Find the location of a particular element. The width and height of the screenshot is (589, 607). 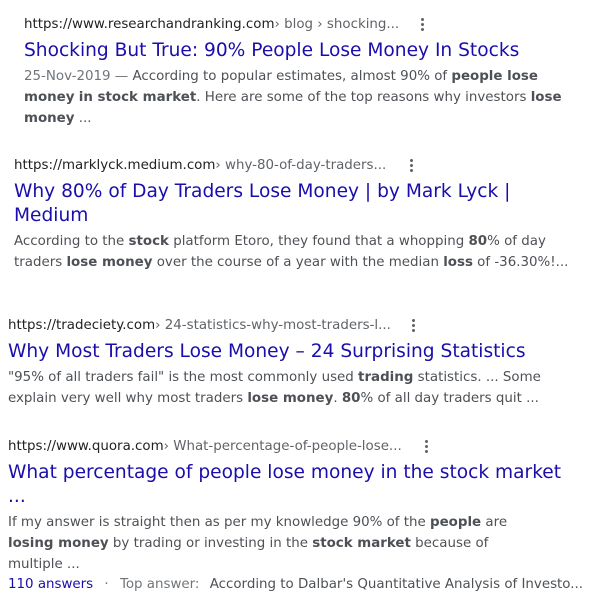

result-domain: https://marklyck.medium.com is located at coordinates (114, 165).